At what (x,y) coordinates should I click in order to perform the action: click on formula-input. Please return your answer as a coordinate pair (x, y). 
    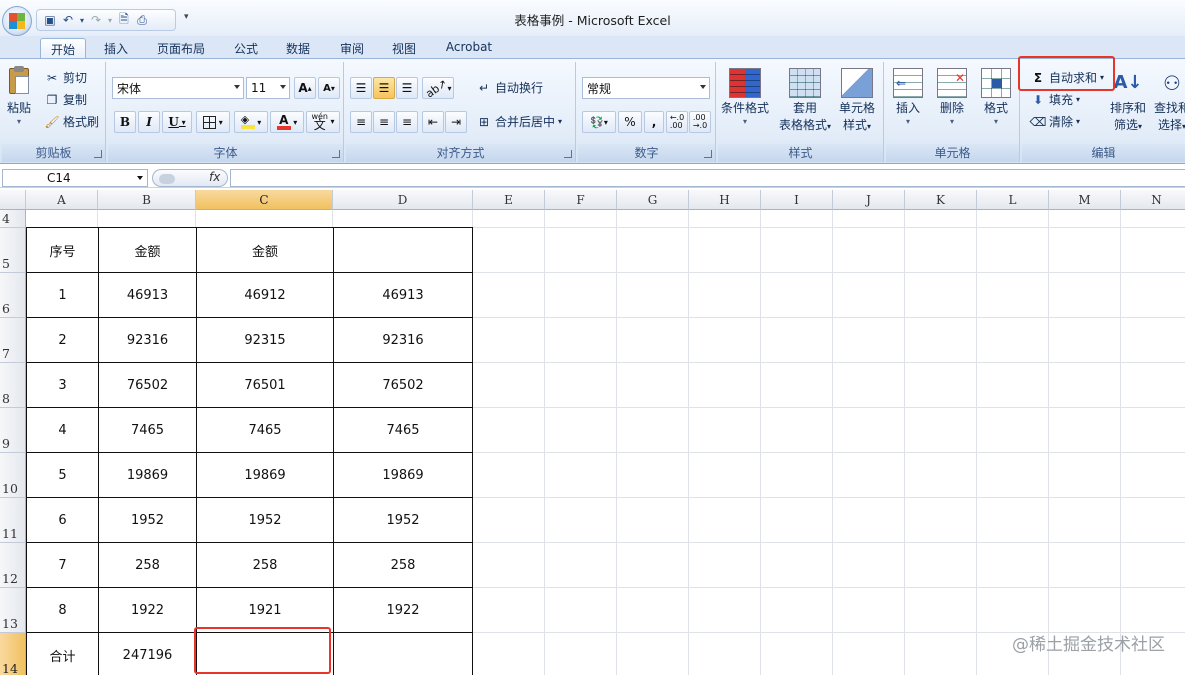
    Looking at the image, I should click on (707, 178).